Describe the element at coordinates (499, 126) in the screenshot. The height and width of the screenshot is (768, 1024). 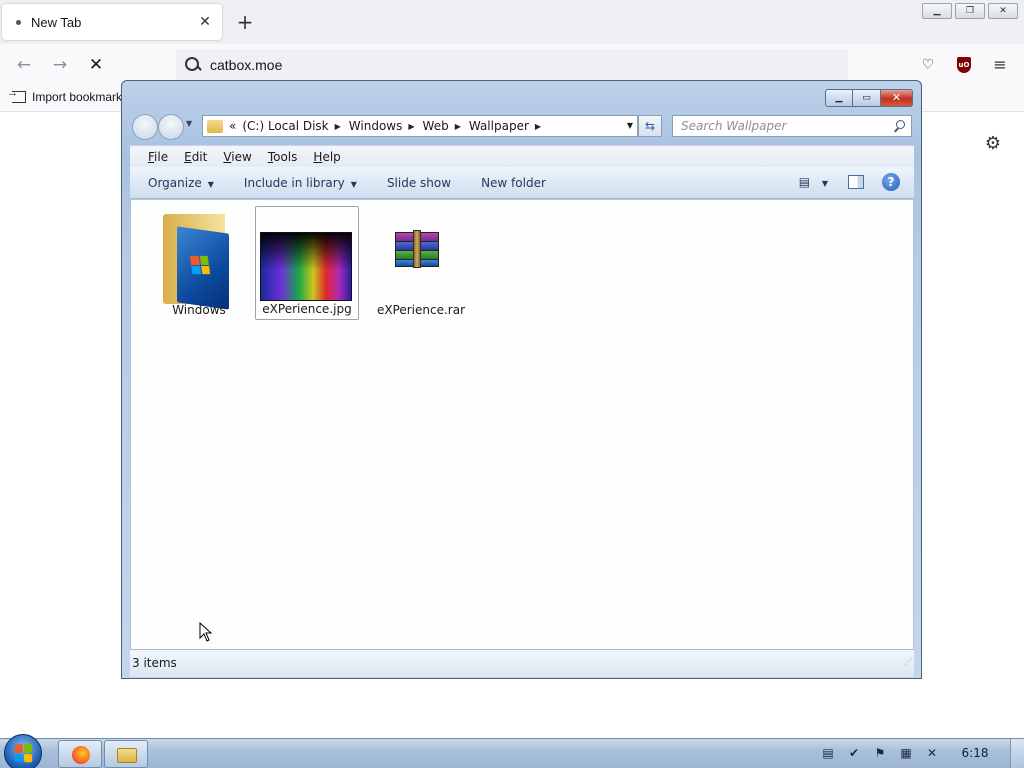
I see `breadcrumb-wallpaper: Wallpaper` at that location.